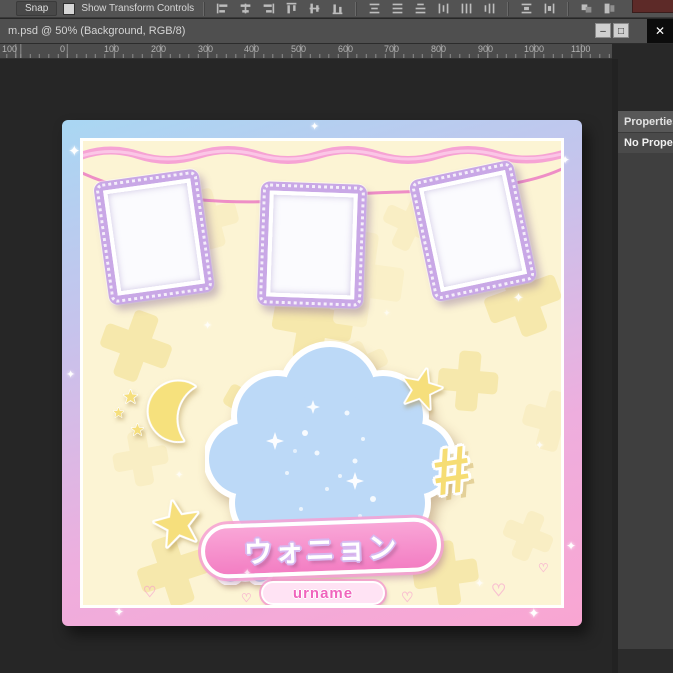 The height and width of the screenshot is (673, 673). I want to click on properties-panel: Properties No Properties, so click(645, 366).